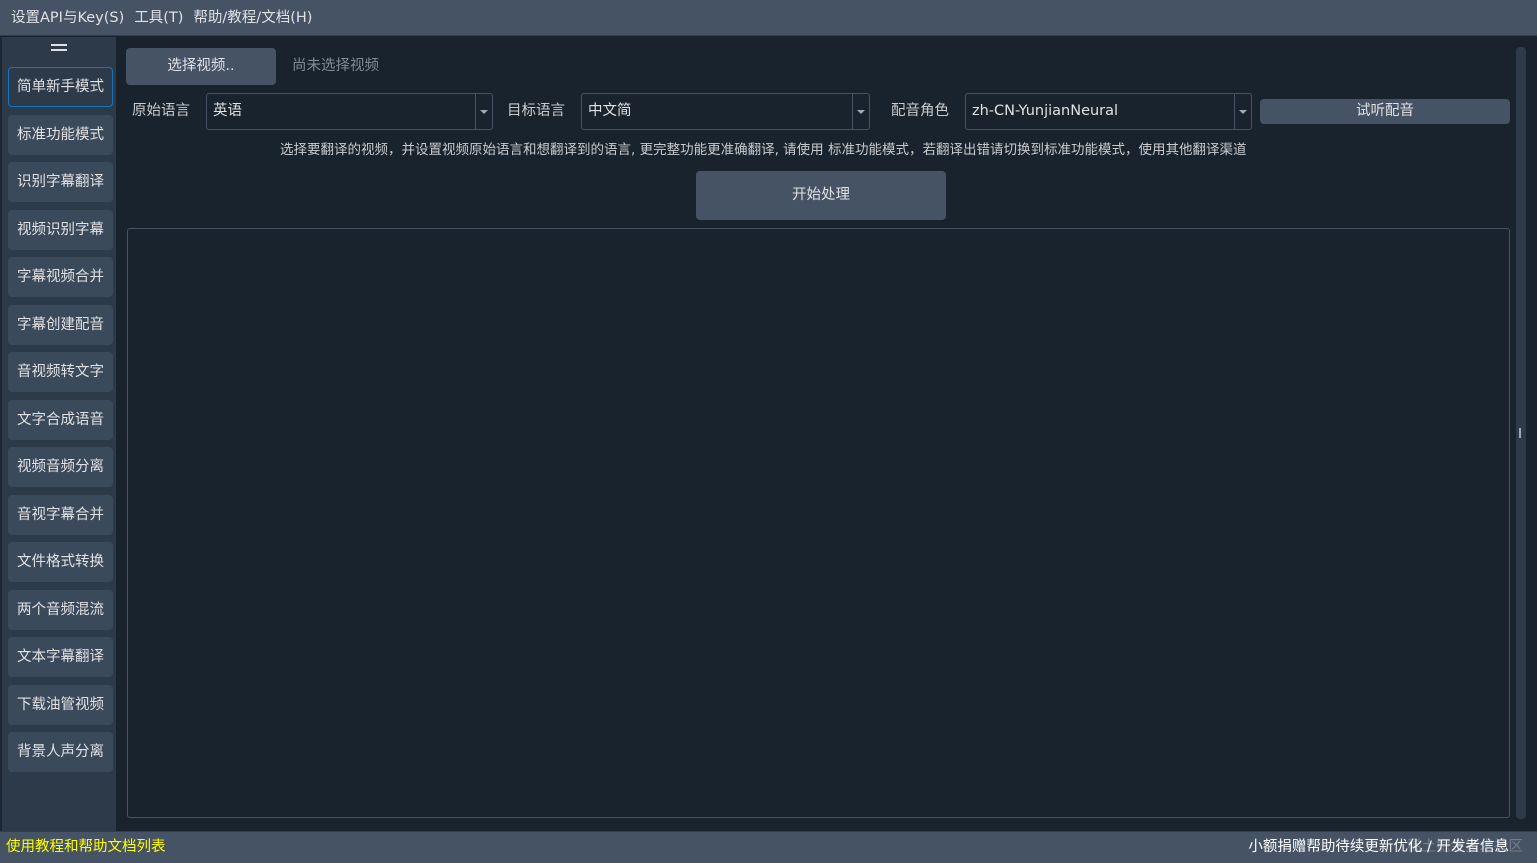 The height and width of the screenshot is (863, 1537). Describe the element at coordinates (60, 87) in the screenshot. I see `sidebar-item-simple-mode: 简单新手模式` at that location.